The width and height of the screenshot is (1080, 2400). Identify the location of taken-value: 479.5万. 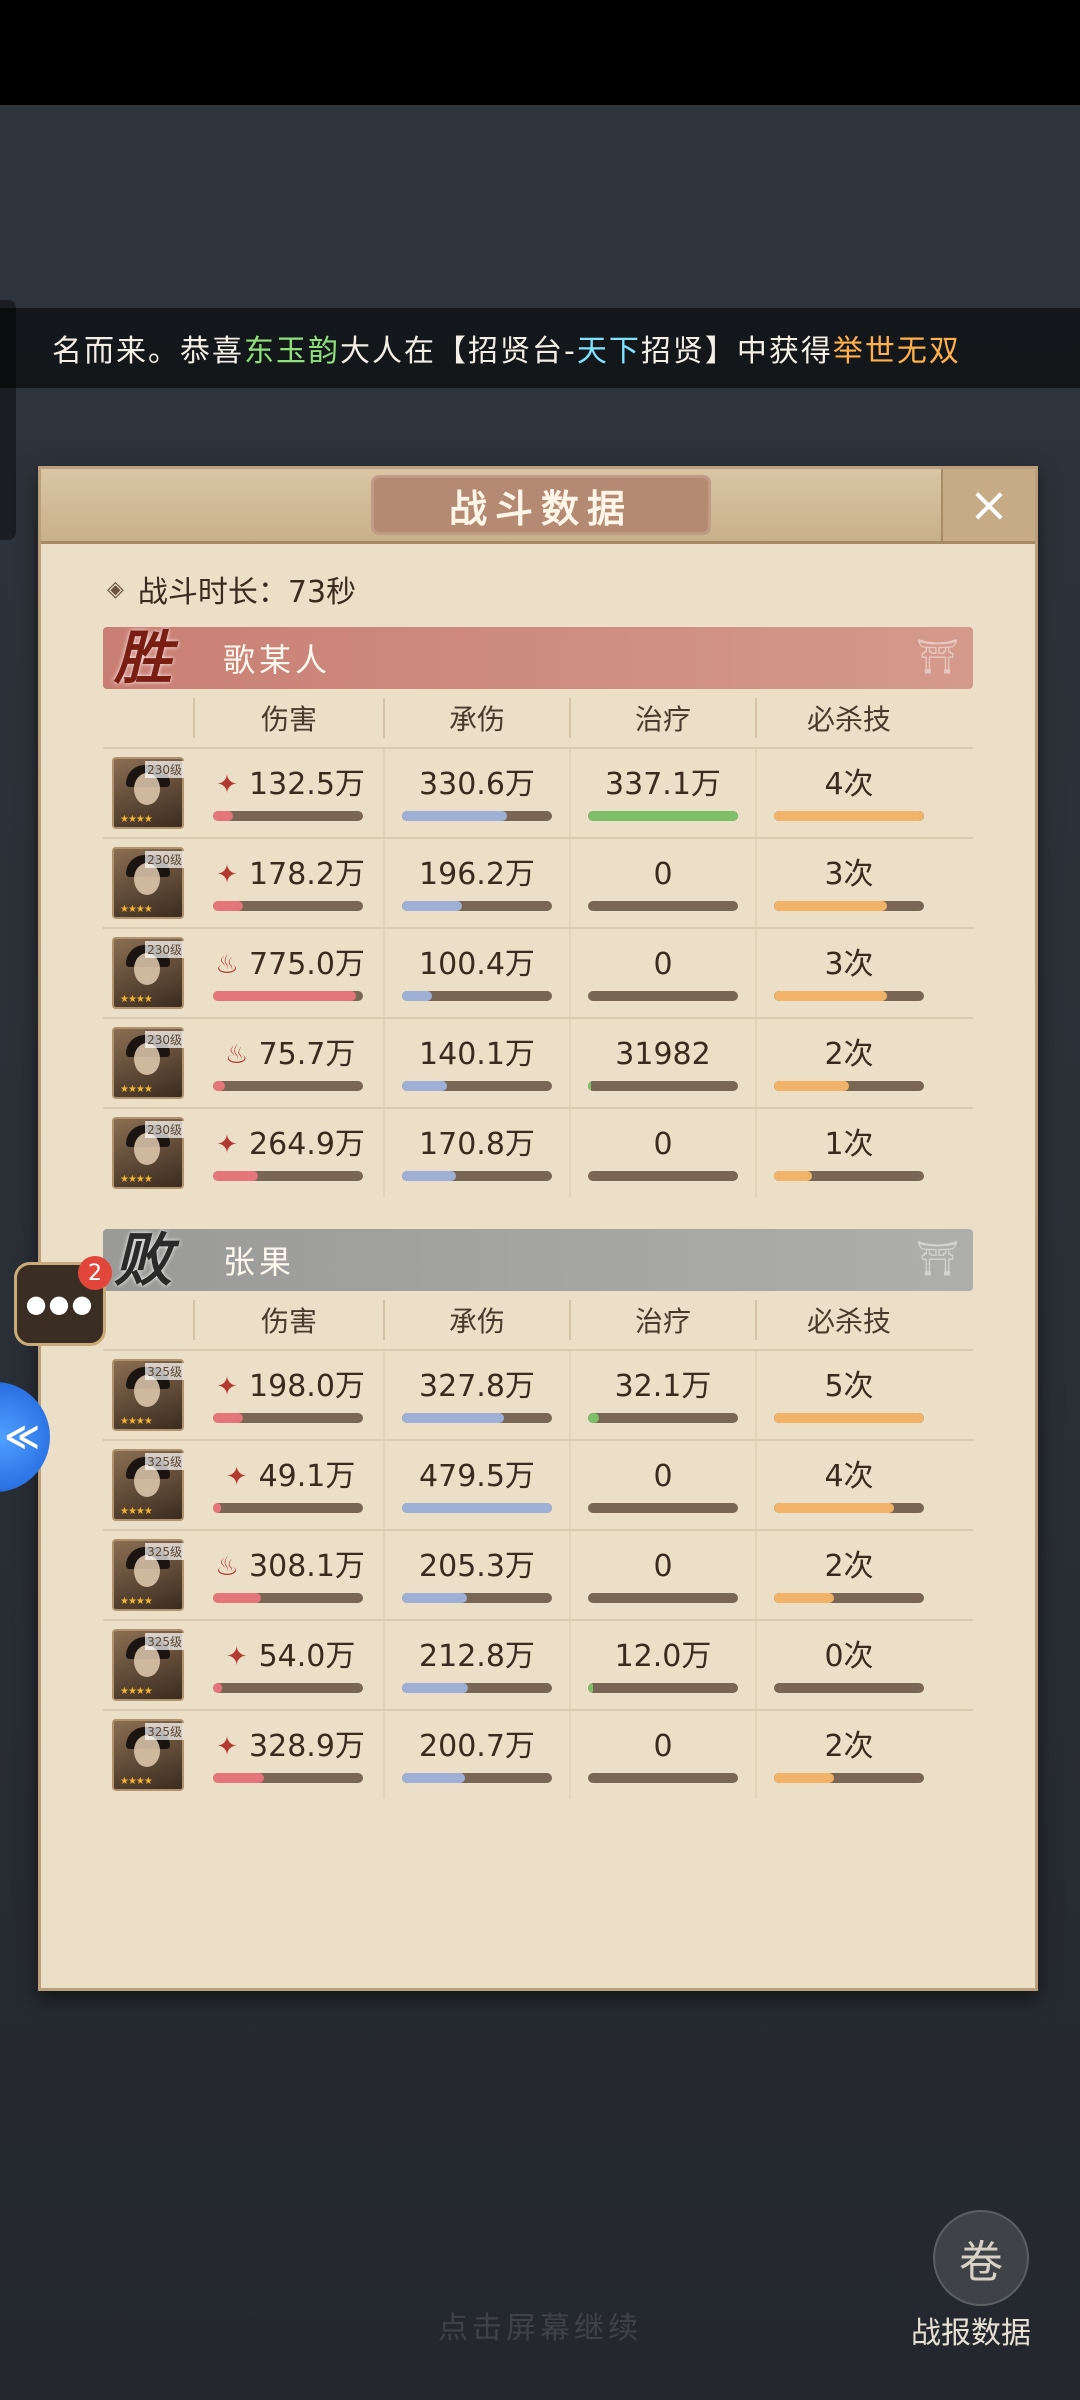
(477, 1476).